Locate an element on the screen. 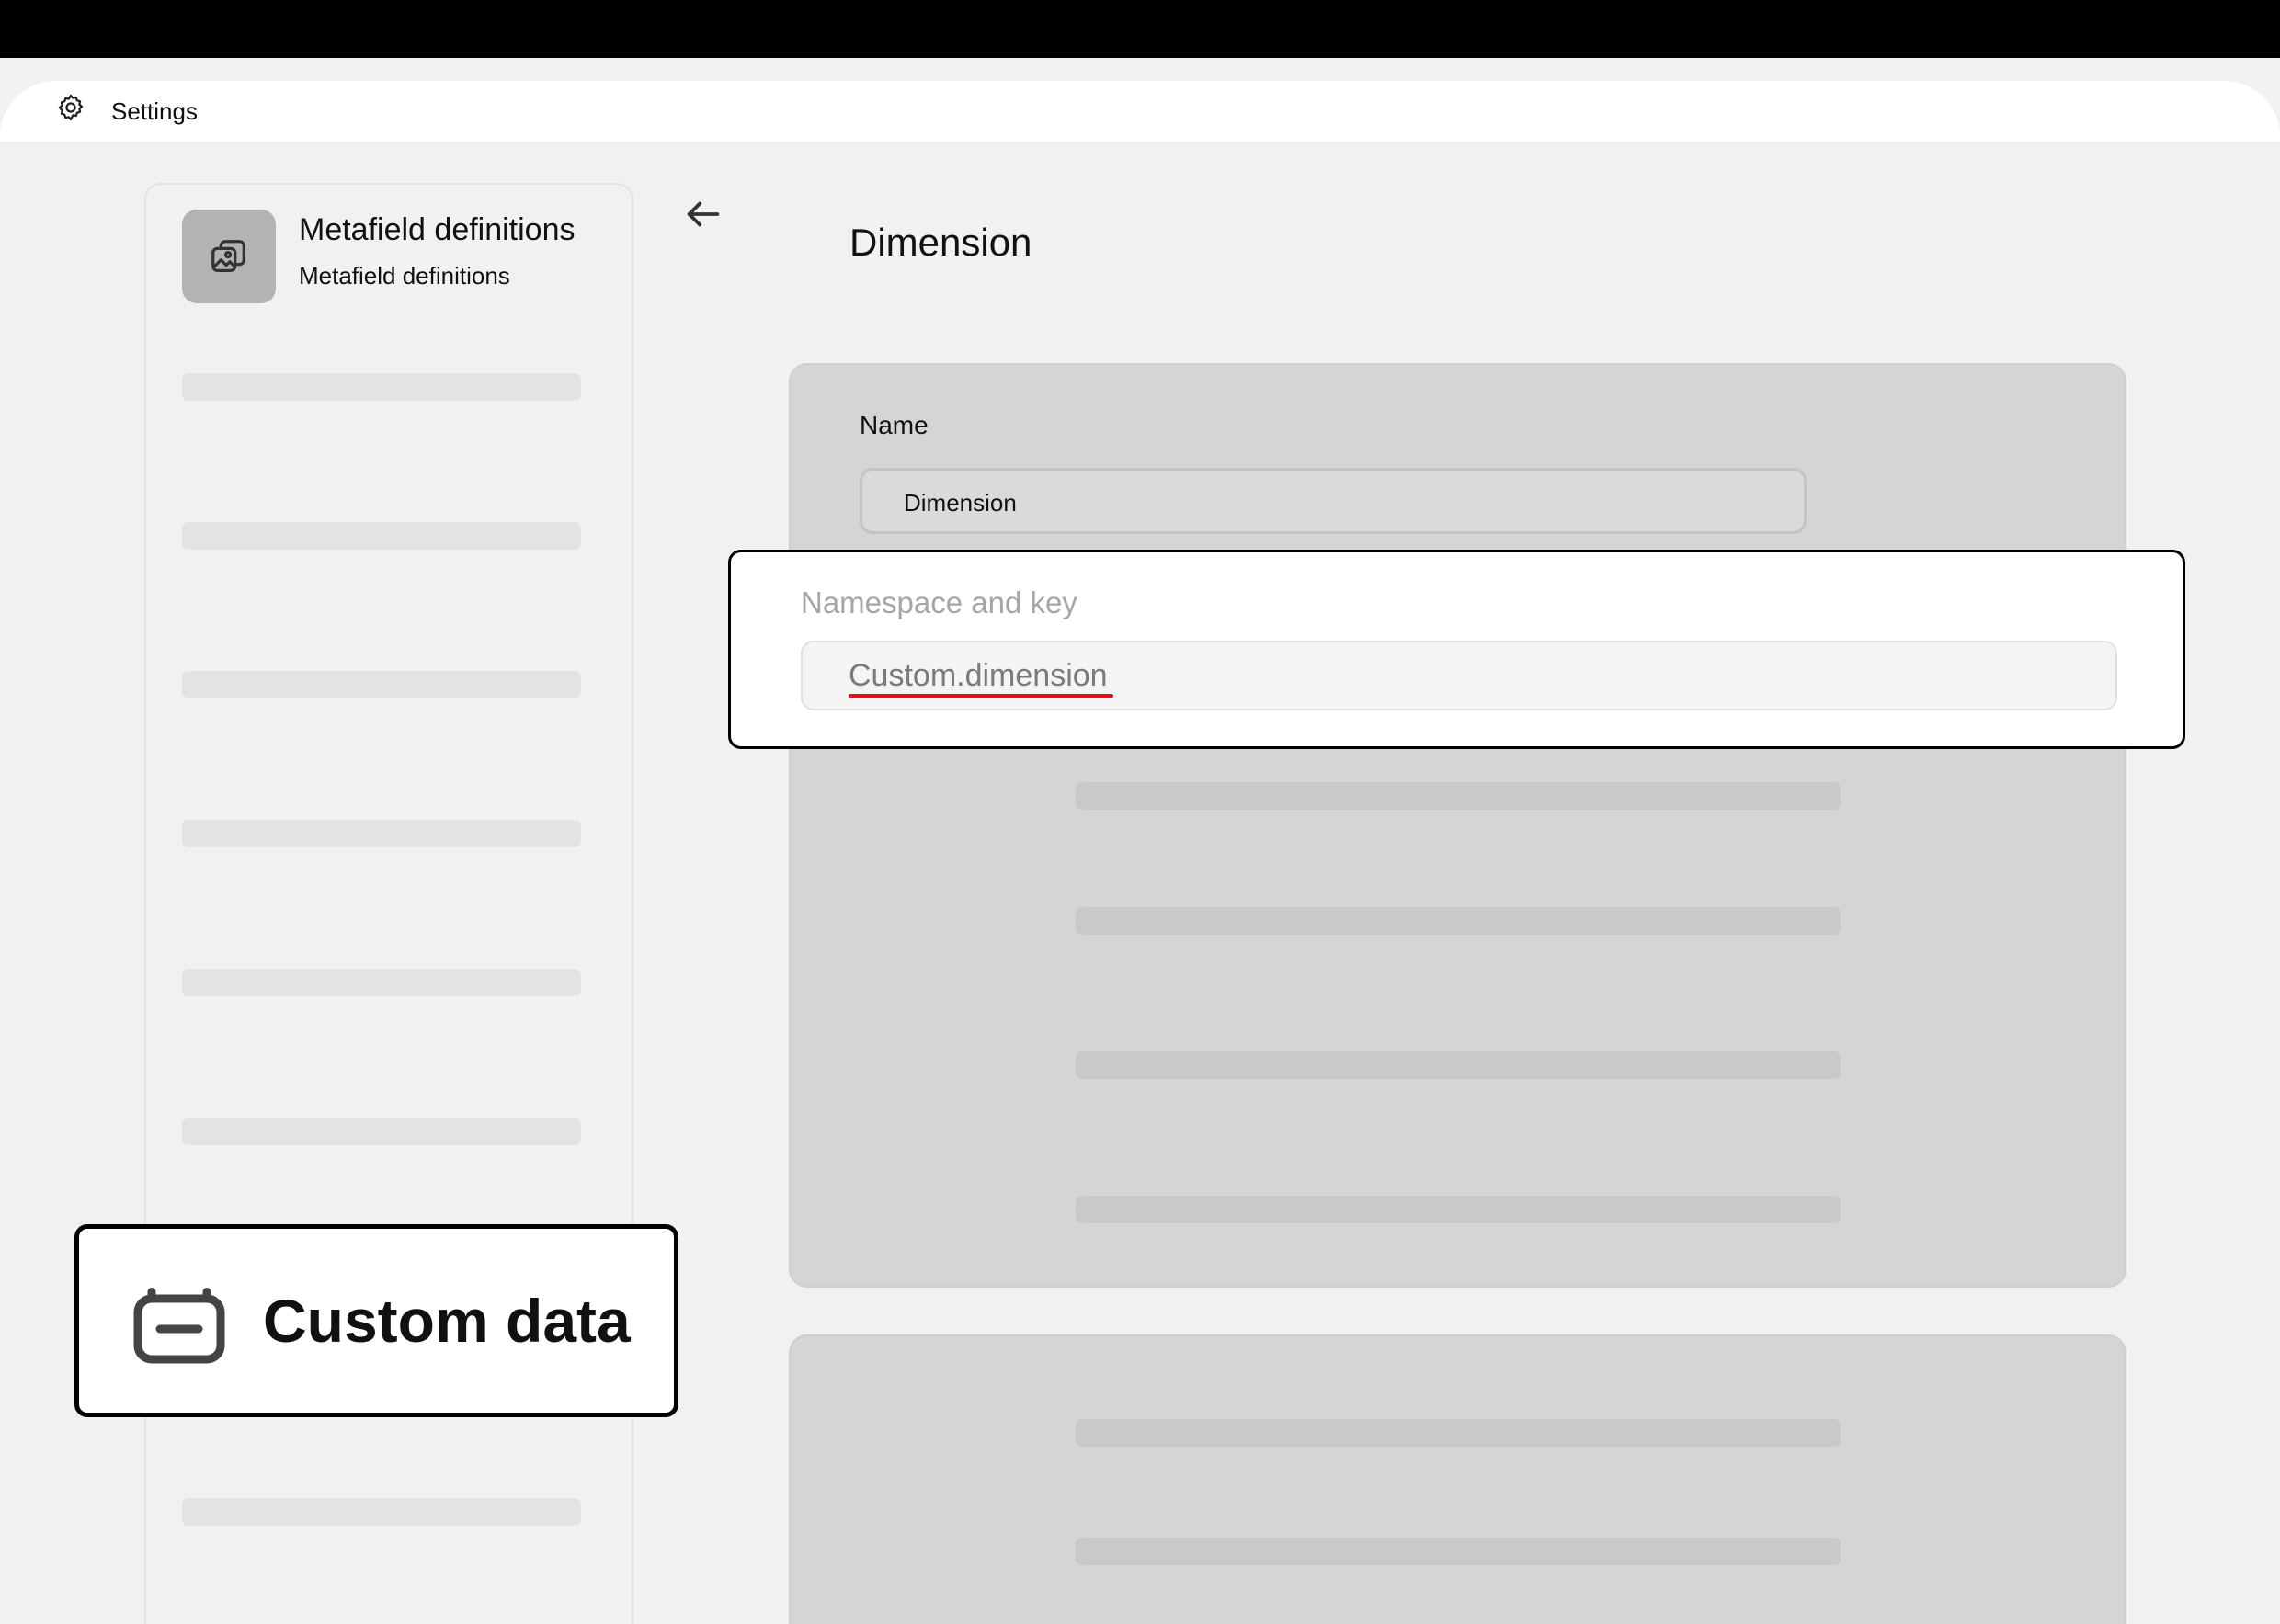 This screenshot has height=1624, width=2280. top-bar is located at coordinates (1140, 29).